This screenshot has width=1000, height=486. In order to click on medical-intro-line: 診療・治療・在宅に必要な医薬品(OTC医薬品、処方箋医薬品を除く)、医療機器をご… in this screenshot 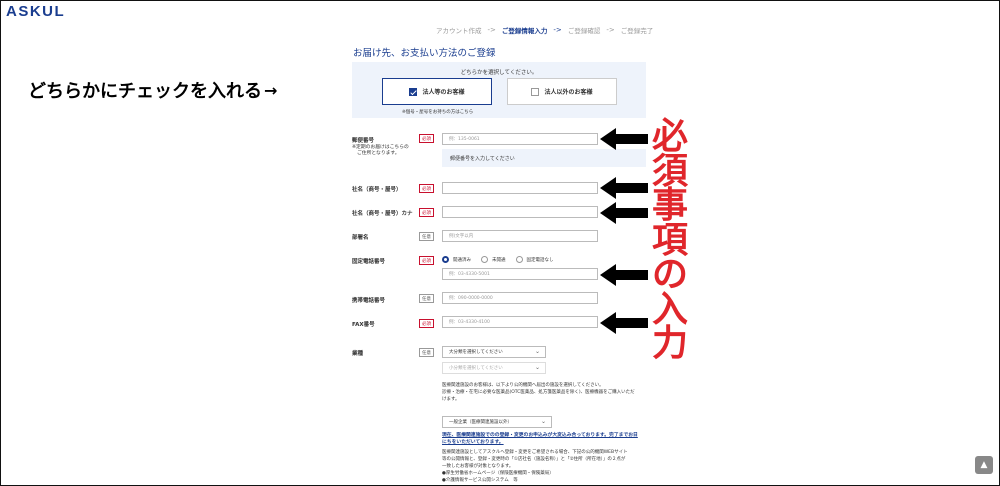, I will do `click(538, 392)`.